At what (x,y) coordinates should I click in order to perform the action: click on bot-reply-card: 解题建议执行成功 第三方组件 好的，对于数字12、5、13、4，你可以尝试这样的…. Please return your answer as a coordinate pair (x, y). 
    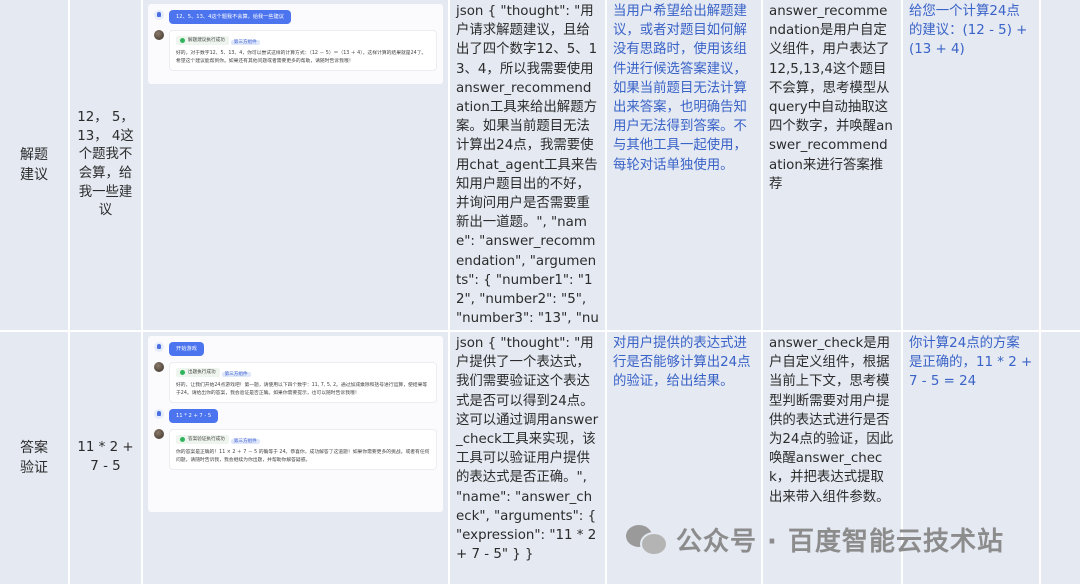
    Looking at the image, I should click on (303, 50).